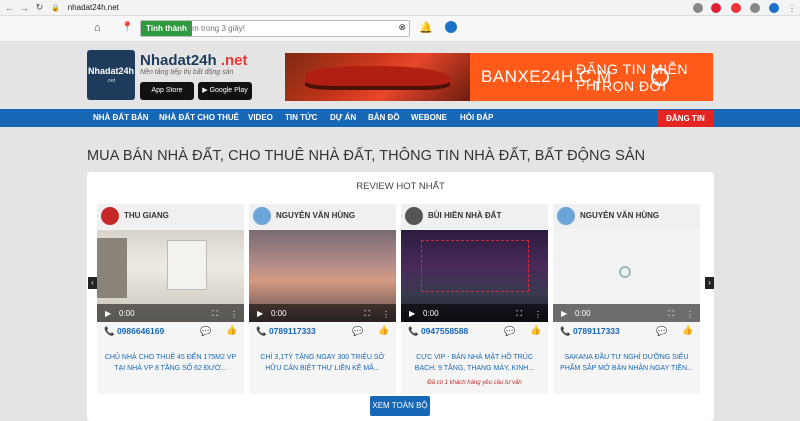 This screenshot has width=800, height=421. What do you see at coordinates (429, 118) in the screenshot?
I see `menu-item-webone: WEBONE` at bounding box center [429, 118].